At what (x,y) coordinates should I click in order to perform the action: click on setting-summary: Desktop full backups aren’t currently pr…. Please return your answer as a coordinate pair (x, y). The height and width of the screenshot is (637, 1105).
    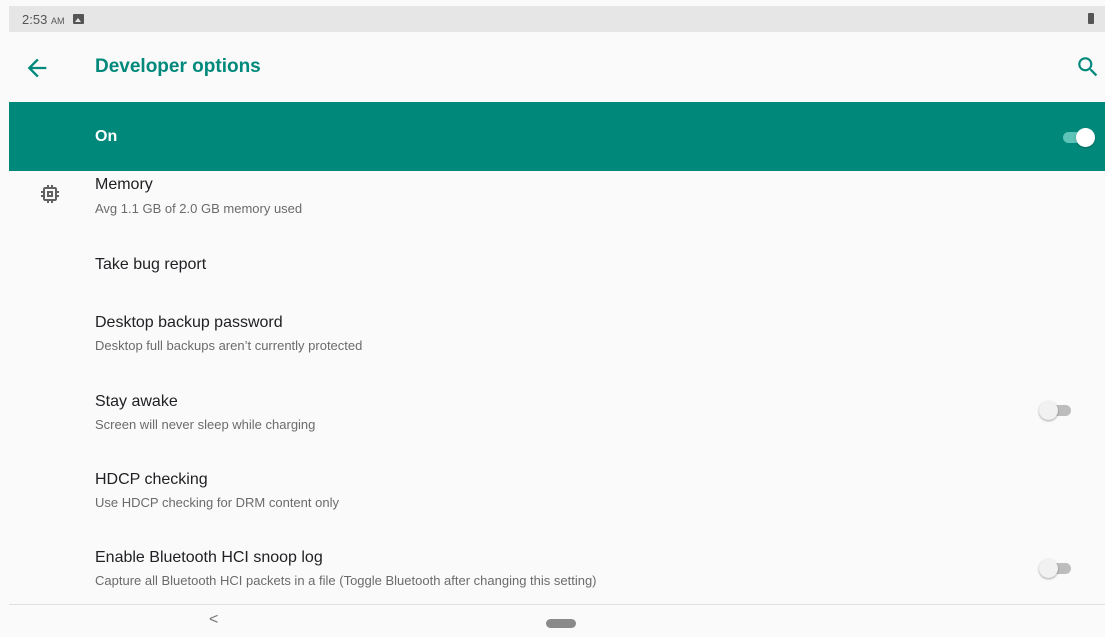
    Looking at the image, I should click on (229, 345).